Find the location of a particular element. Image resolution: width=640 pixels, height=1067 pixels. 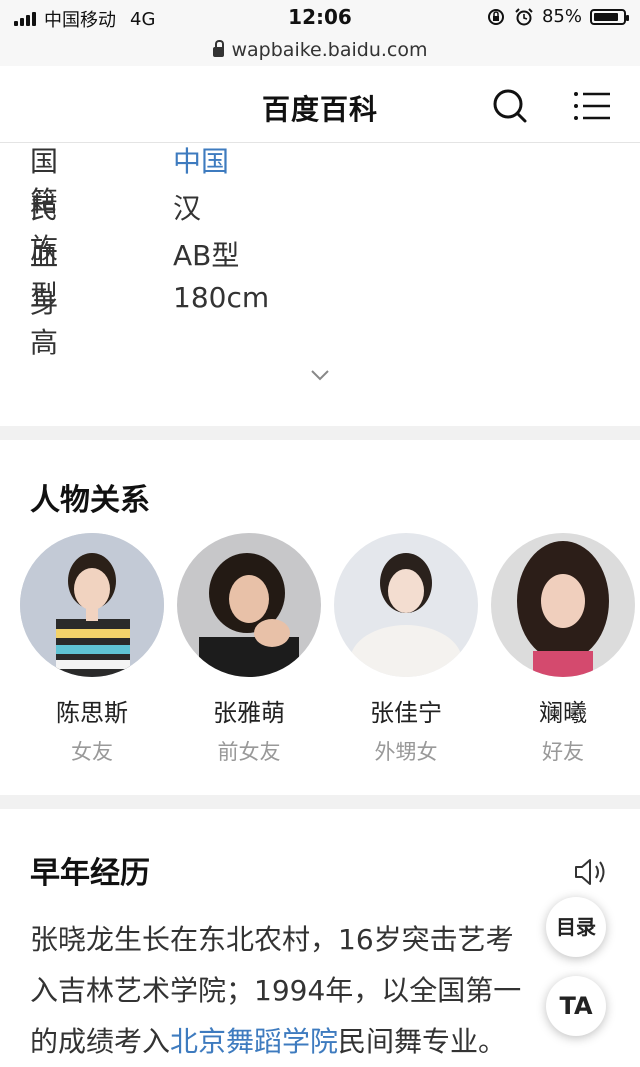

person-name: 张佳宁 is located at coordinates (406, 713).